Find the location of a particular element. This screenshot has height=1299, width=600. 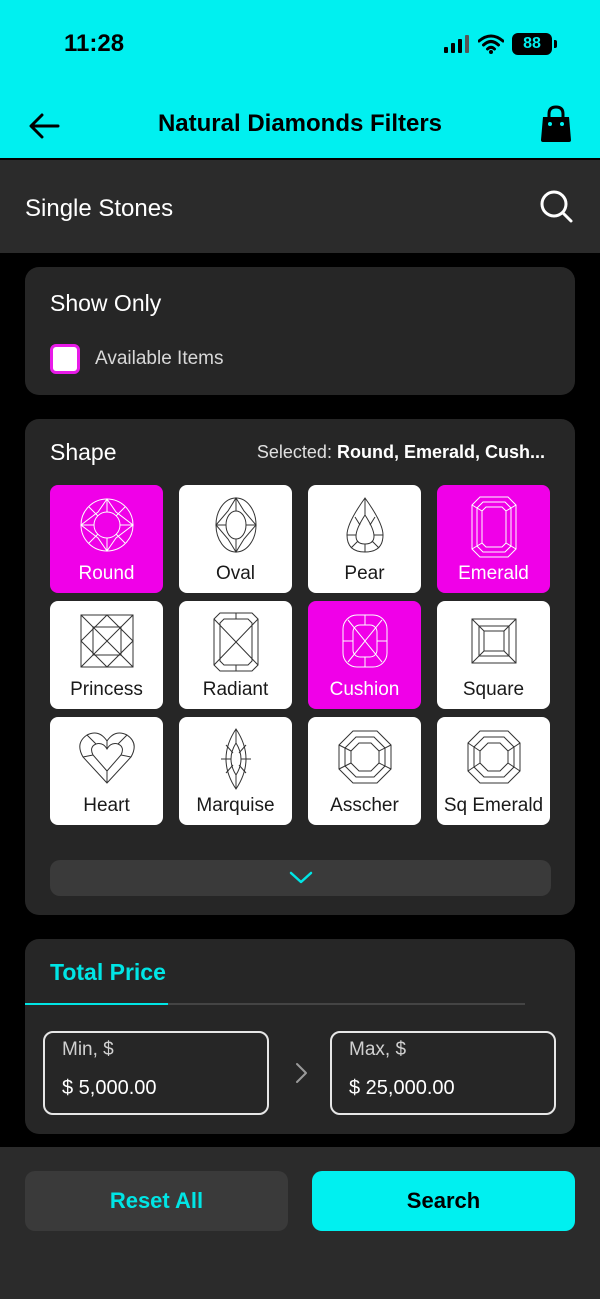

status-time: 11:28 is located at coordinates (94, 43).